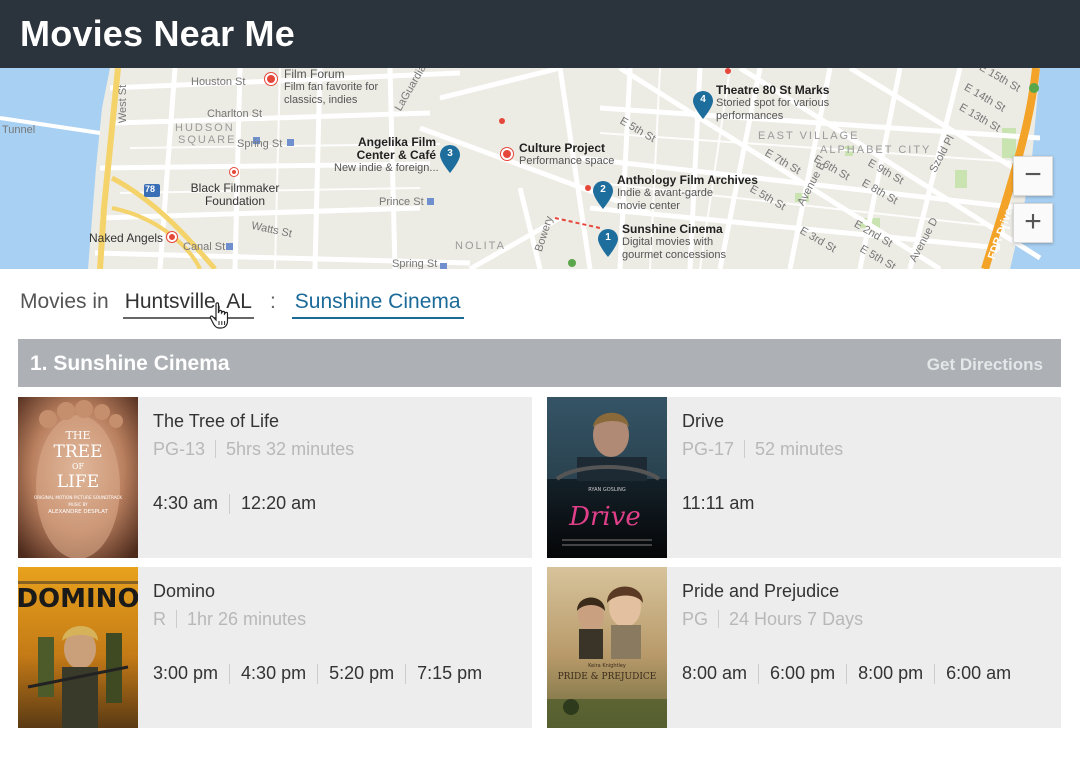  What do you see at coordinates (876, 150) in the screenshot?
I see `map-district-label: ALPHABET CITY` at bounding box center [876, 150].